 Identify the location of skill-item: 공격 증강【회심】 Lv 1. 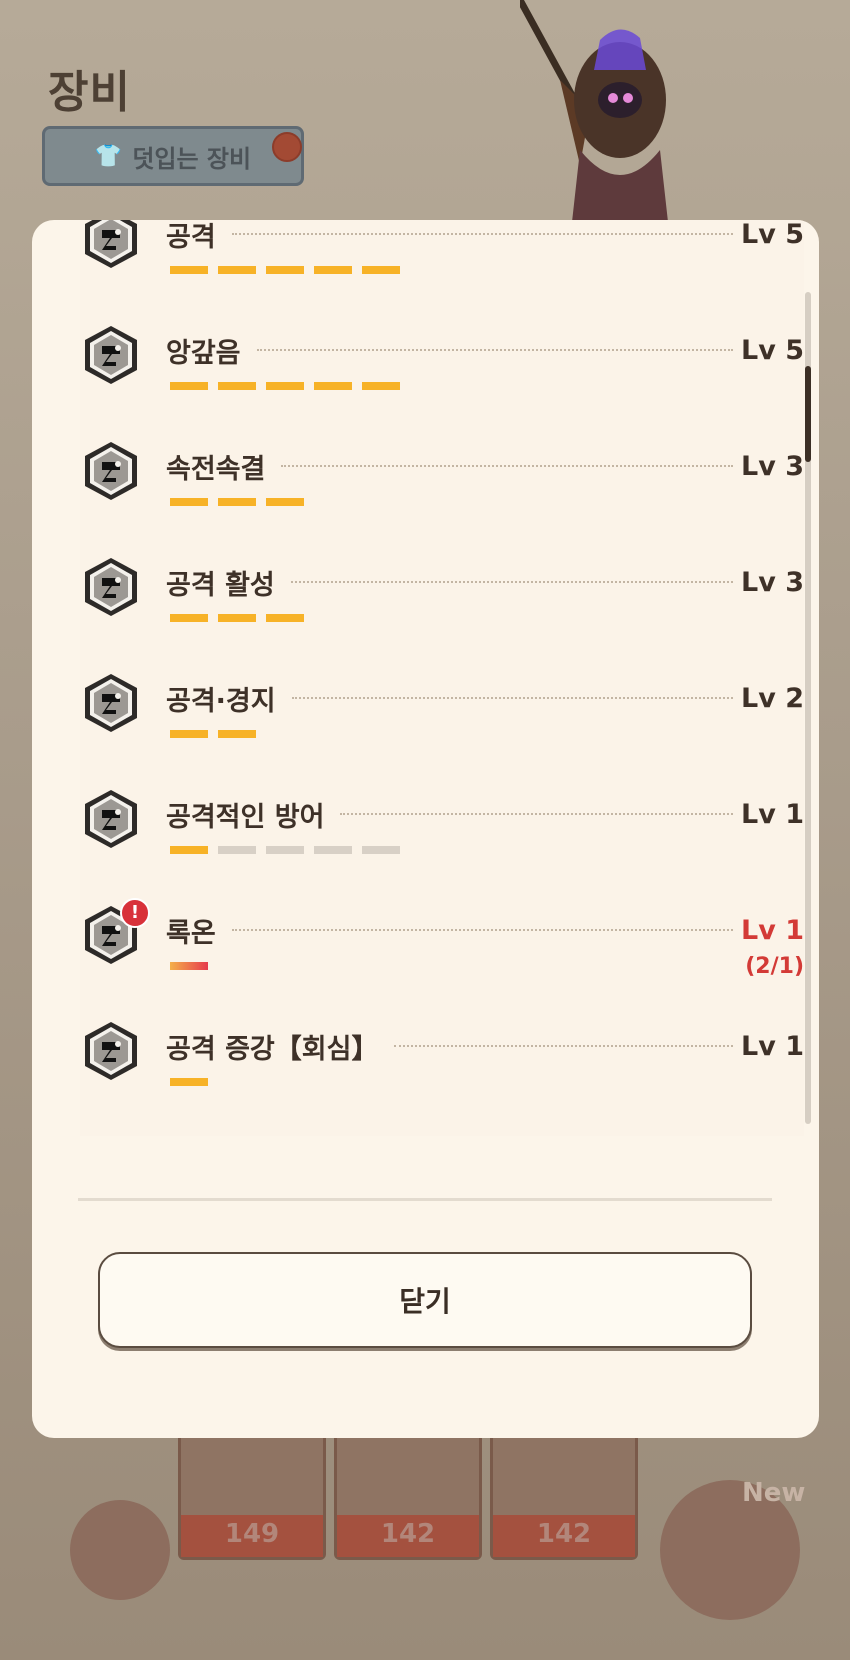
(442, 1078).